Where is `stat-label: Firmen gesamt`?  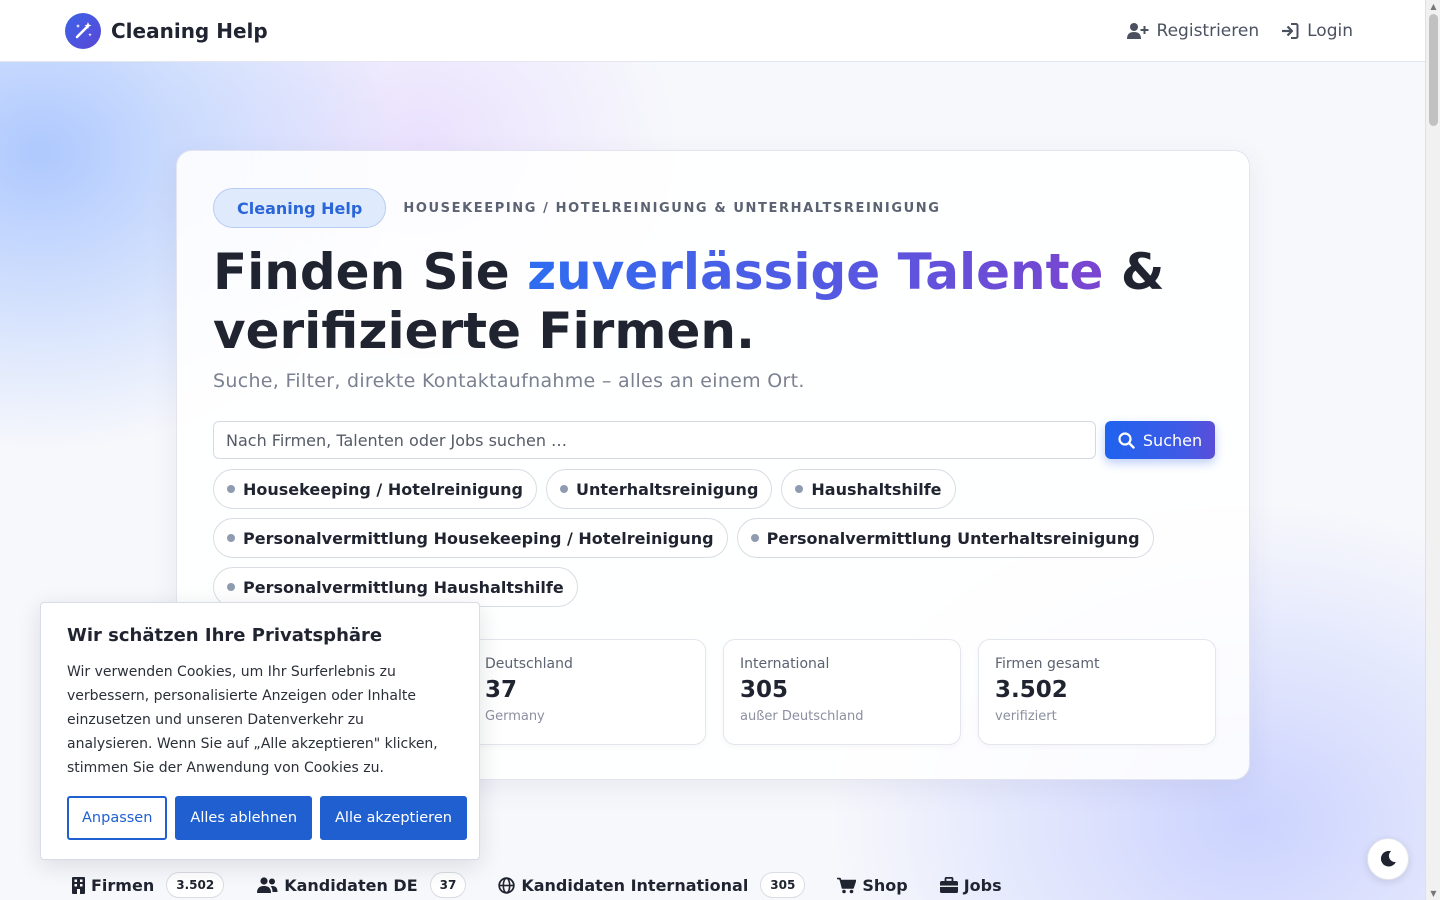 stat-label: Firmen gesamt is located at coordinates (1047, 664).